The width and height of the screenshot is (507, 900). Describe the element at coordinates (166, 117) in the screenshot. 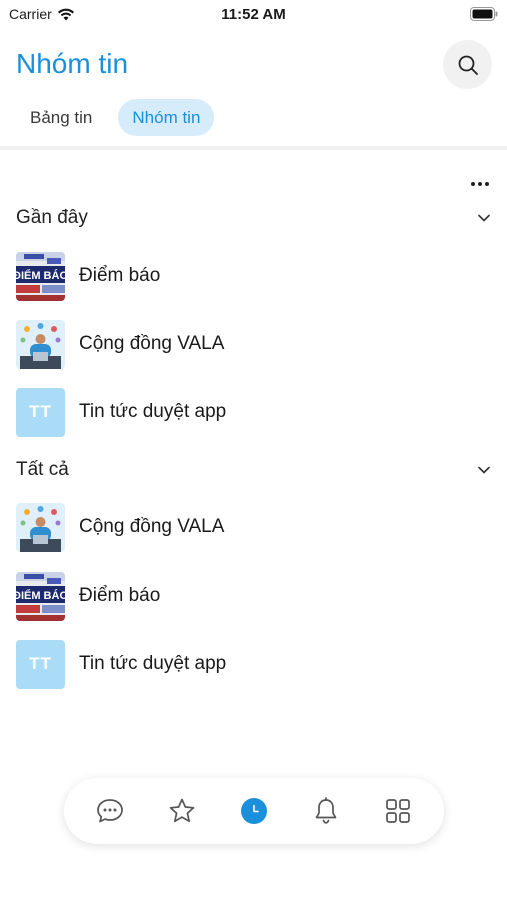

I see `tab-nhom-tin: Nhóm tin` at that location.